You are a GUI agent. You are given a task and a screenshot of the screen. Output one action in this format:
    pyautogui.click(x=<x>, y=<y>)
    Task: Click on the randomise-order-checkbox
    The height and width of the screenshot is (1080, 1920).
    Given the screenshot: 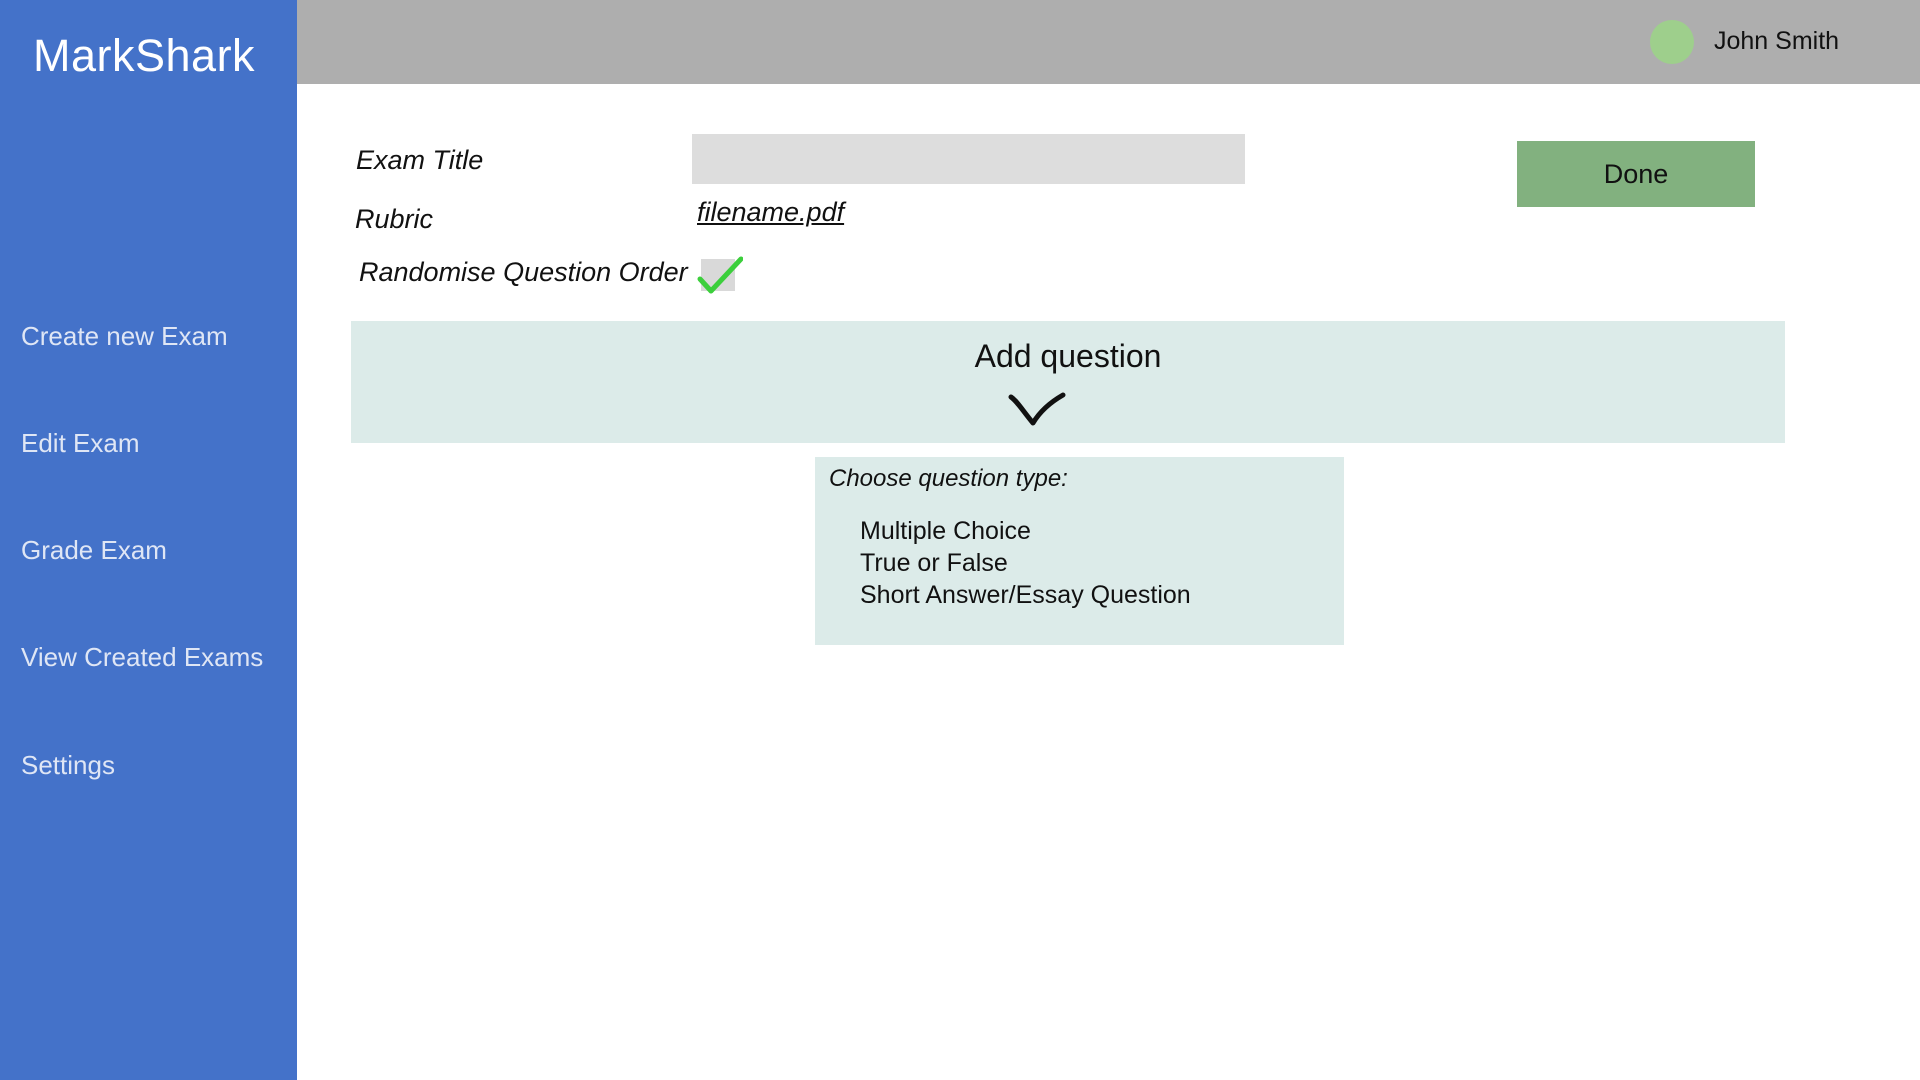 What is the action you would take?
    pyautogui.click(x=720, y=275)
    